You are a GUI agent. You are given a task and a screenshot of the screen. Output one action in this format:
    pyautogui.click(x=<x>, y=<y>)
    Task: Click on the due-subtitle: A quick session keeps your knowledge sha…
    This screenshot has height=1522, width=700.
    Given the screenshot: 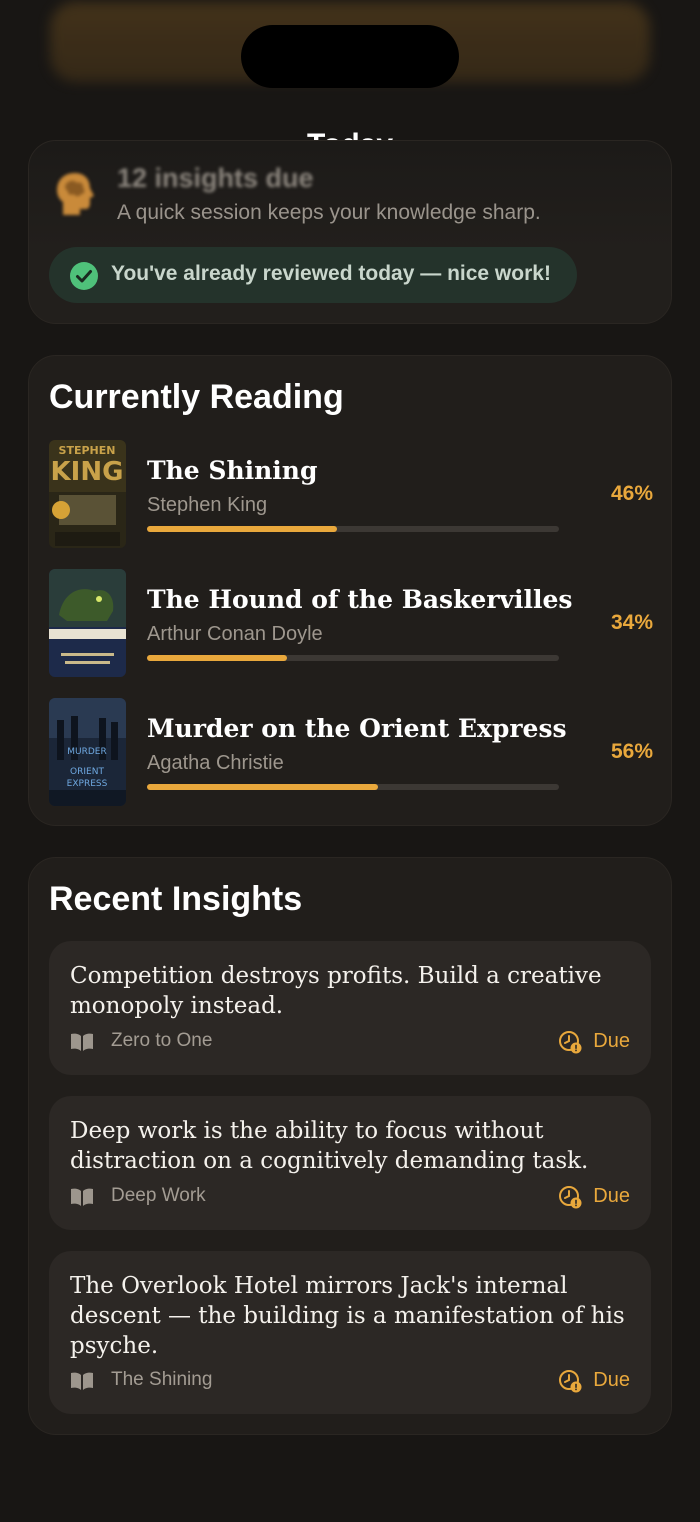 What is the action you would take?
    pyautogui.click(x=329, y=212)
    